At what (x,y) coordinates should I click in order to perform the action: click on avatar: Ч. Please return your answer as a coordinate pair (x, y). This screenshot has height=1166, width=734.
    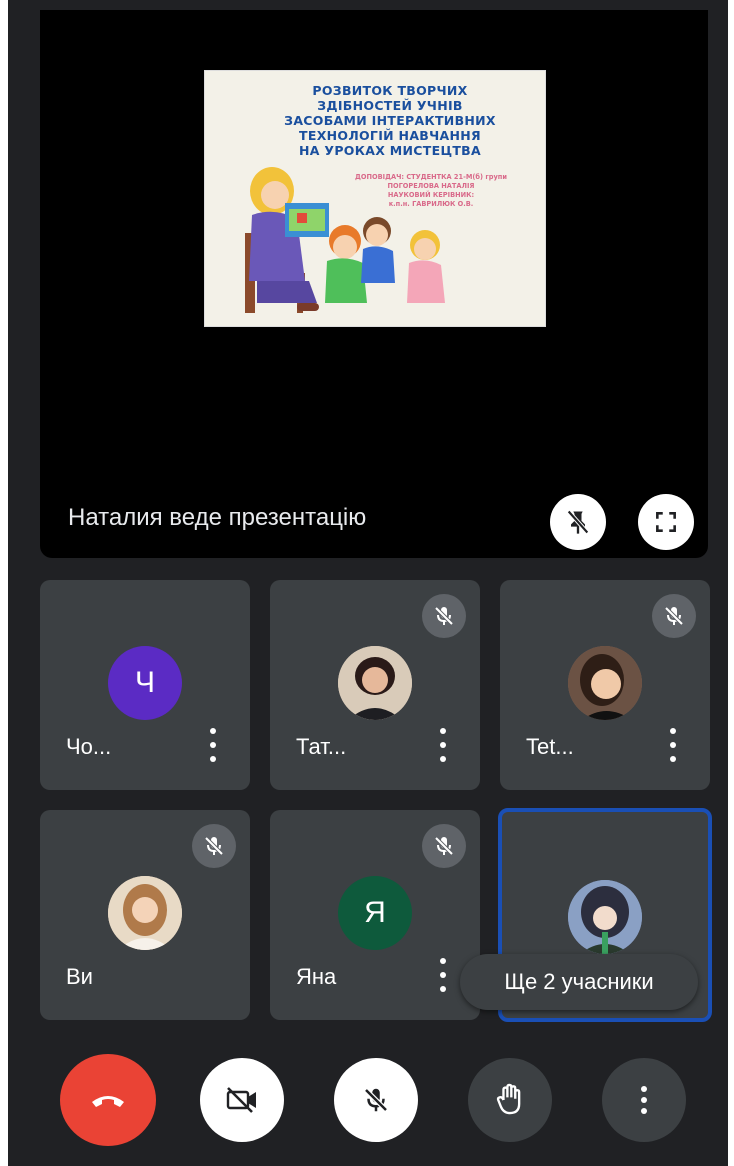
    Looking at the image, I should click on (145, 683).